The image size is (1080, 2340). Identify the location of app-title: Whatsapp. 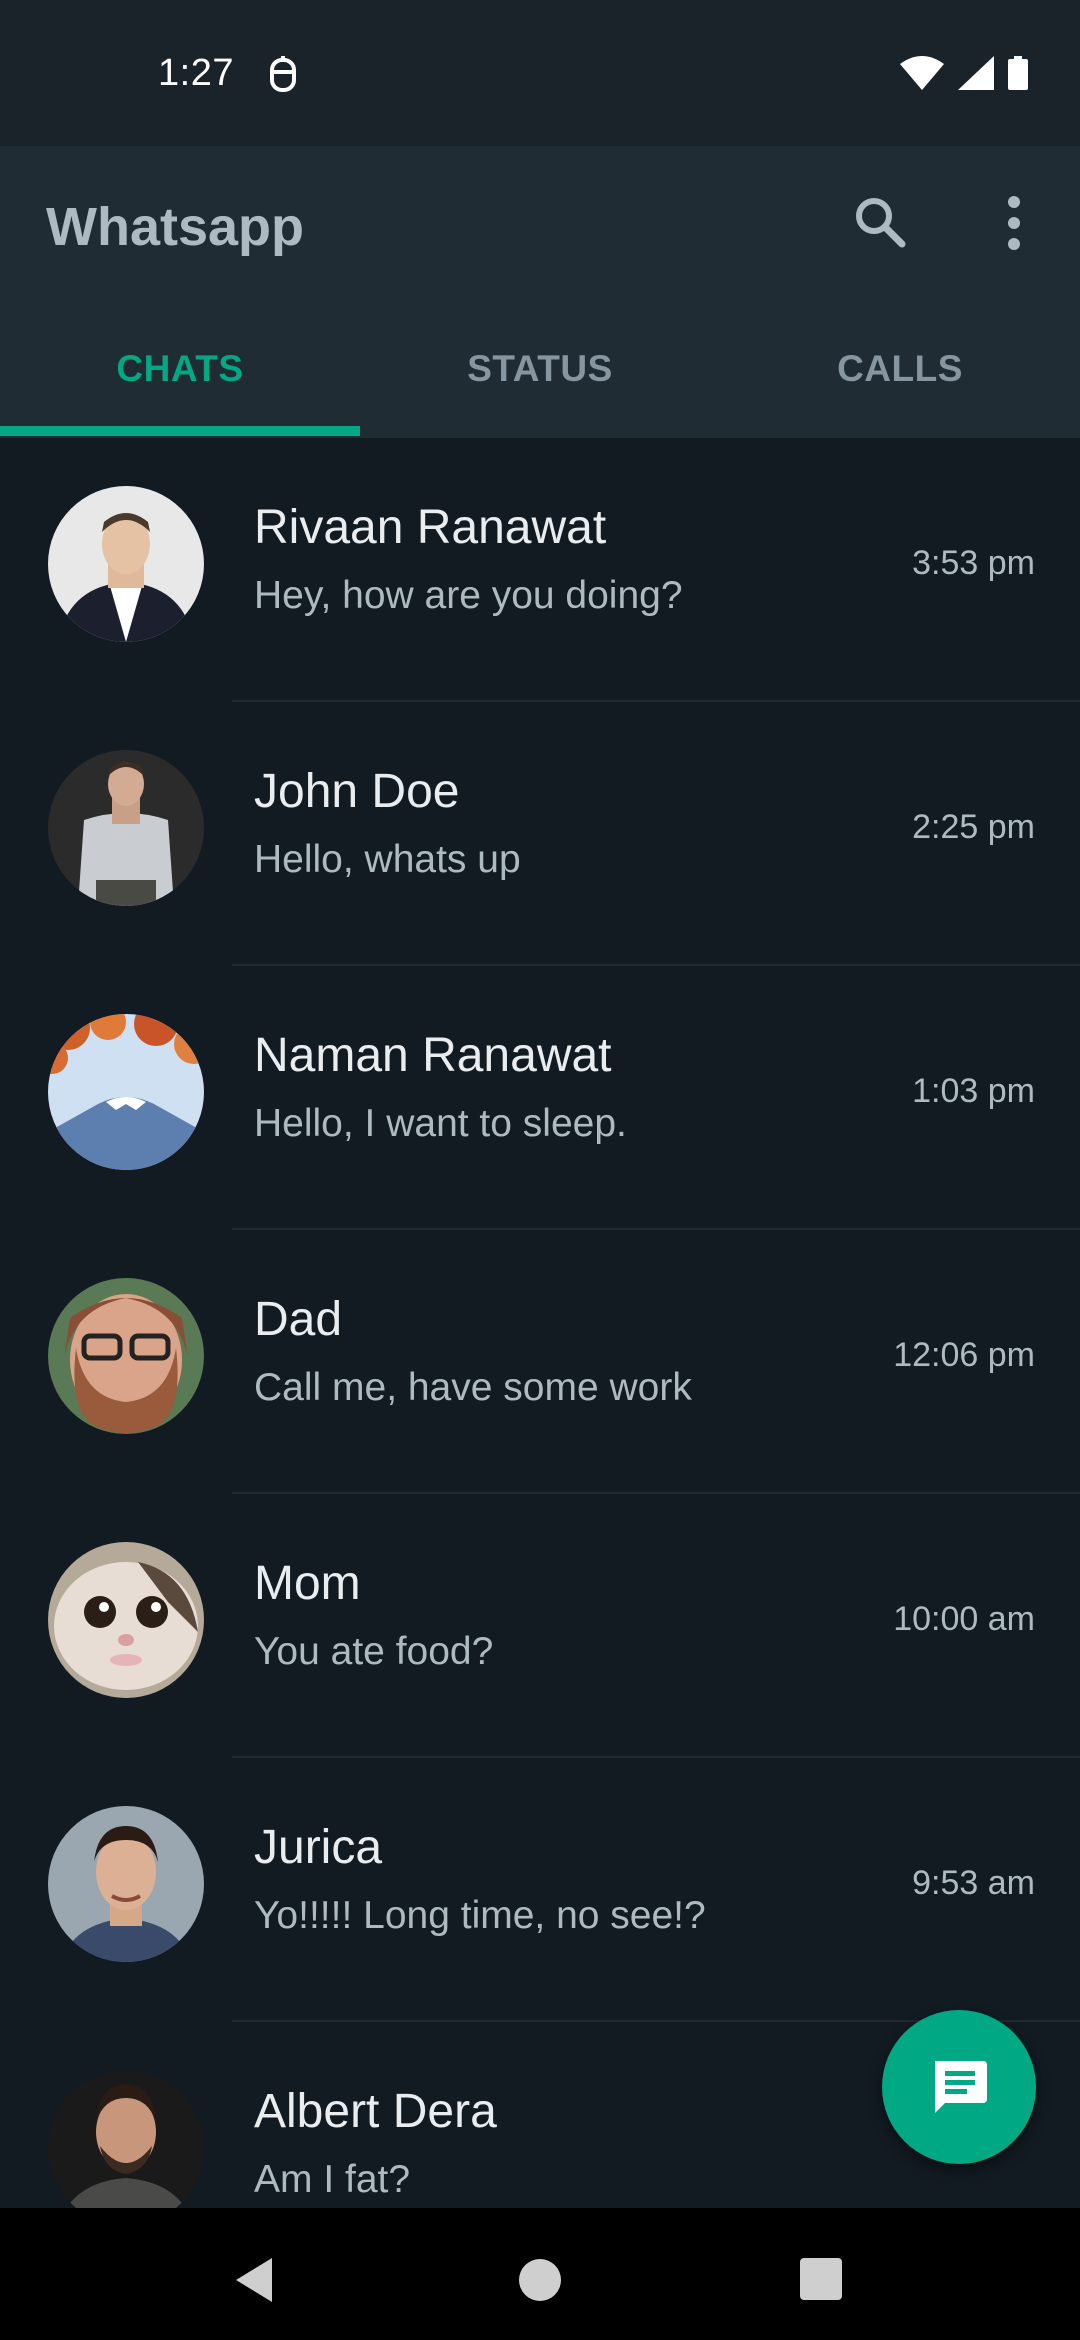
(175, 227).